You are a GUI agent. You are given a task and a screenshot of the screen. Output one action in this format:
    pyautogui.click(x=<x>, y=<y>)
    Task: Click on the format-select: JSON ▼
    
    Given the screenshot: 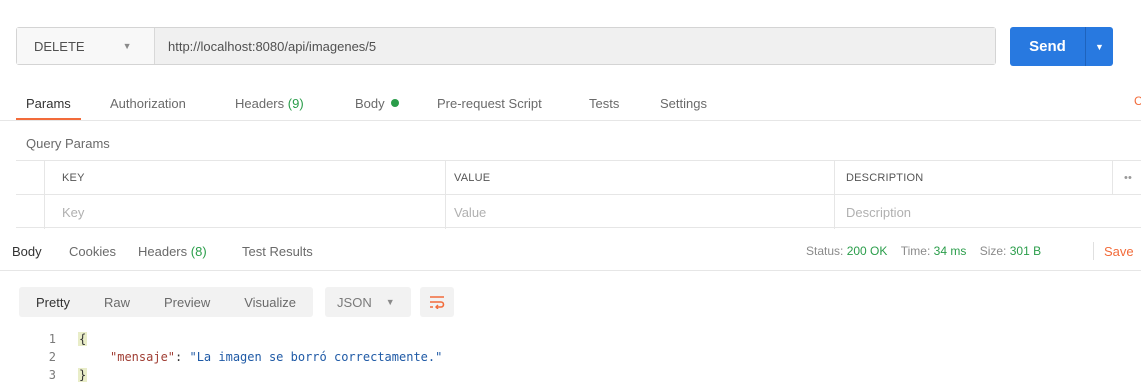 What is the action you would take?
    pyautogui.click(x=368, y=302)
    